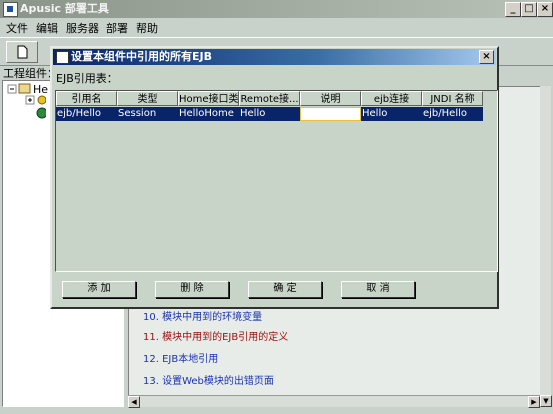 The width and height of the screenshot is (553, 414). Describe the element at coordinates (513, 9) in the screenshot. I see `minimize-button: _` at that location.